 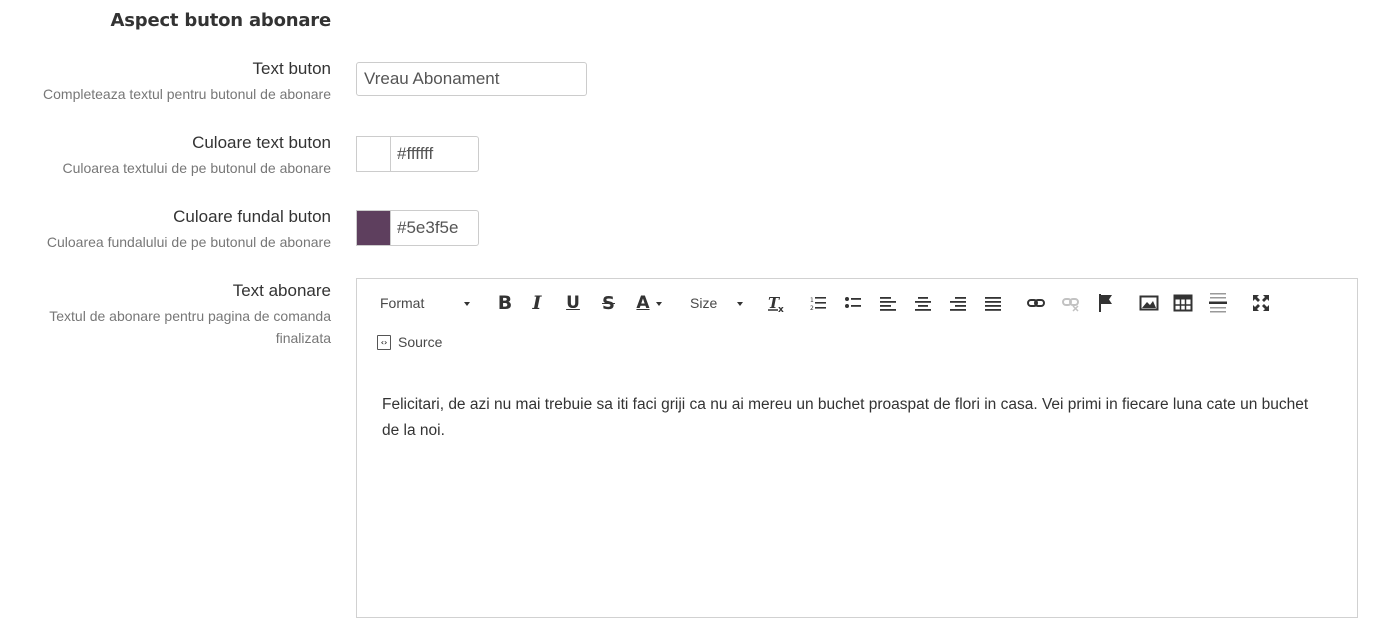 What do you see at coordinates (643, 303) in the screenshot?
I see `text-color-icon: A` at bounding box center [643, 303].